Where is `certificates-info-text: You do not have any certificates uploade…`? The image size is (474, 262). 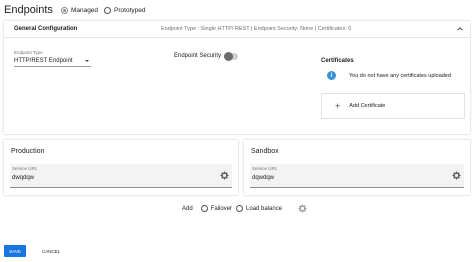 certificates-info-text: You do not have any certificates uploade… is located at coordinates (400, 75).